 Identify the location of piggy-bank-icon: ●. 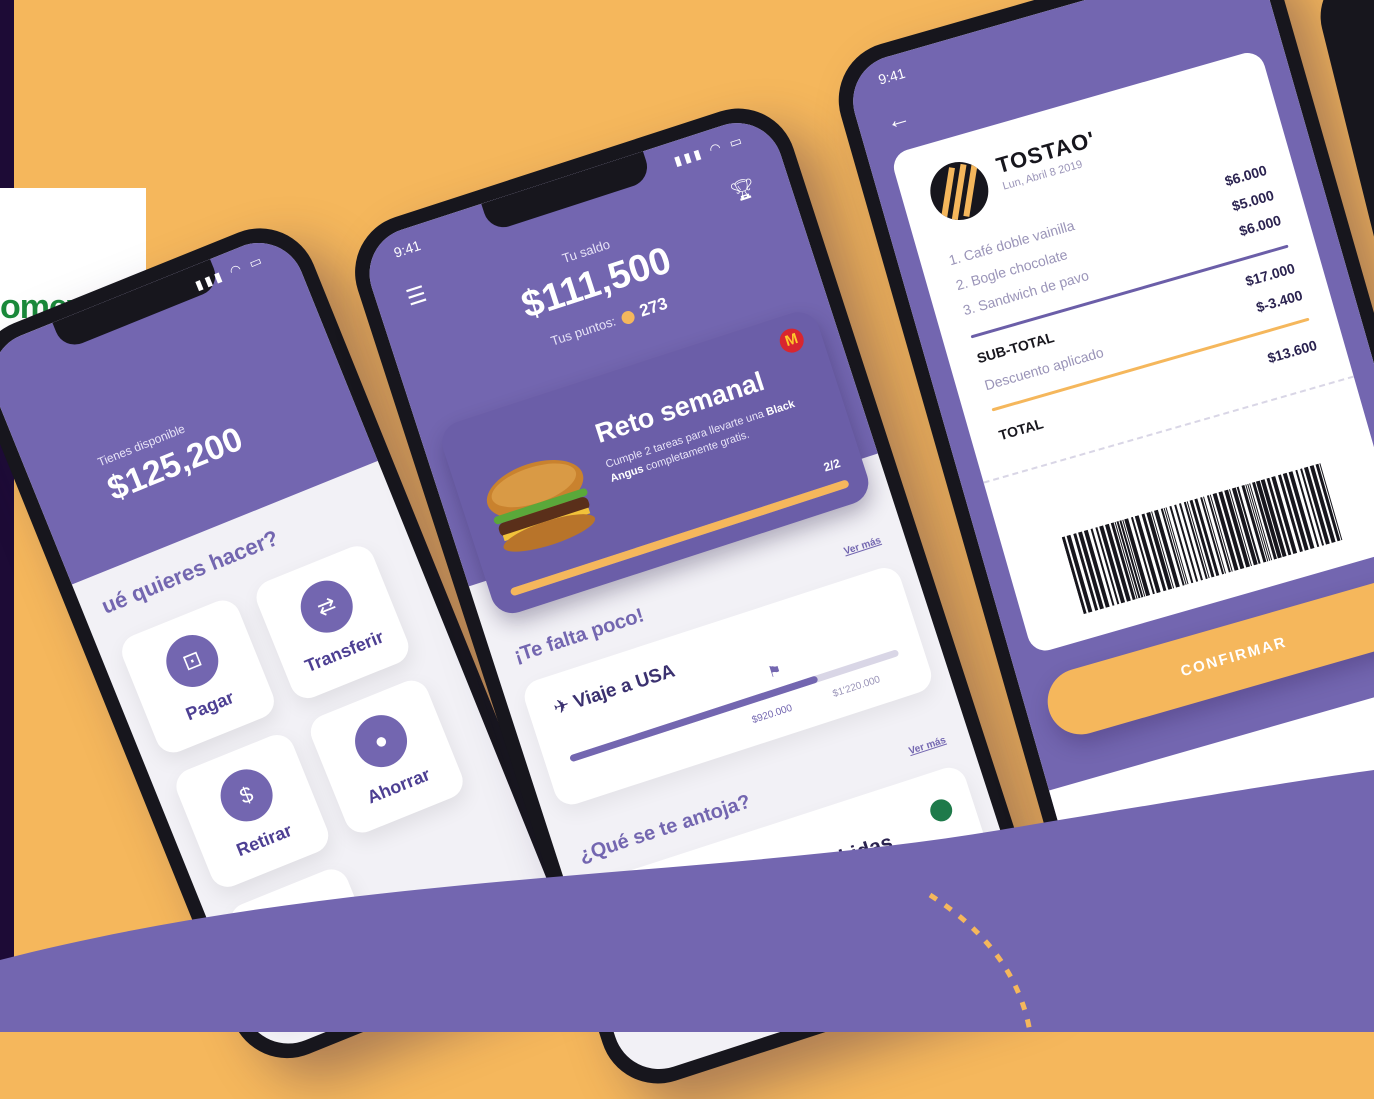
(381, 741).